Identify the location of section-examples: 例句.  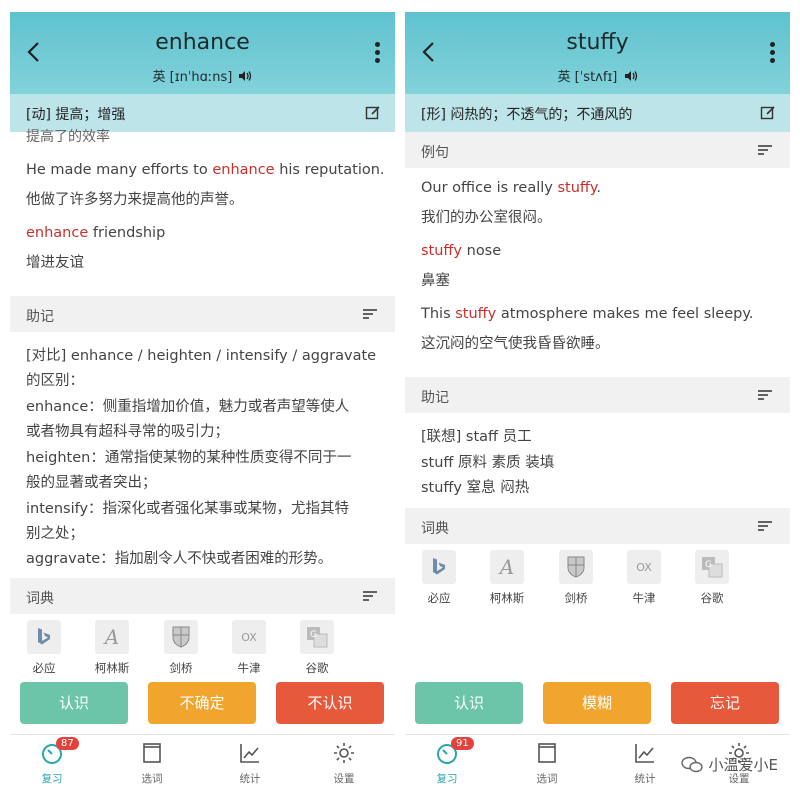
(597, 150).